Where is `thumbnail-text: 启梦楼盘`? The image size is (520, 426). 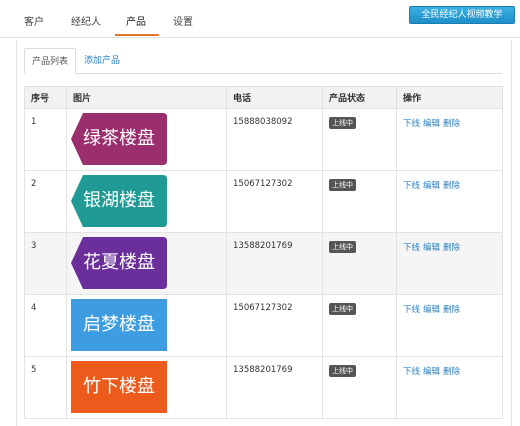
thumbnail-text: 启梦楼盘 is located at coordinates (119, 324).